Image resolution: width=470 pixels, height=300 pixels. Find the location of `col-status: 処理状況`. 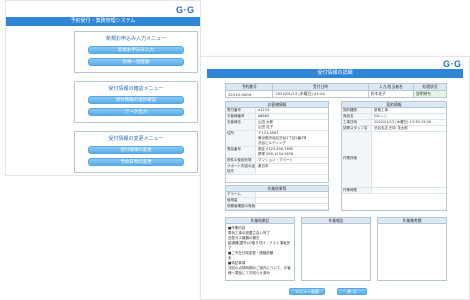

col-status: 処理状況 is located at coordinates (430, 87).